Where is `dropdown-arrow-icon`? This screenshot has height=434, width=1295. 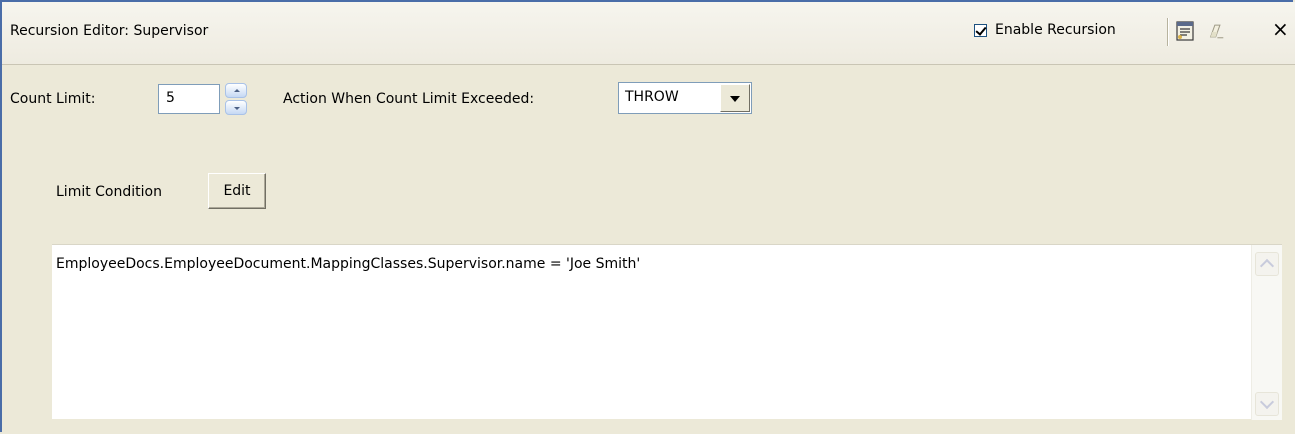 dropdown-arrow-icon is located at coordinates (735, 98).